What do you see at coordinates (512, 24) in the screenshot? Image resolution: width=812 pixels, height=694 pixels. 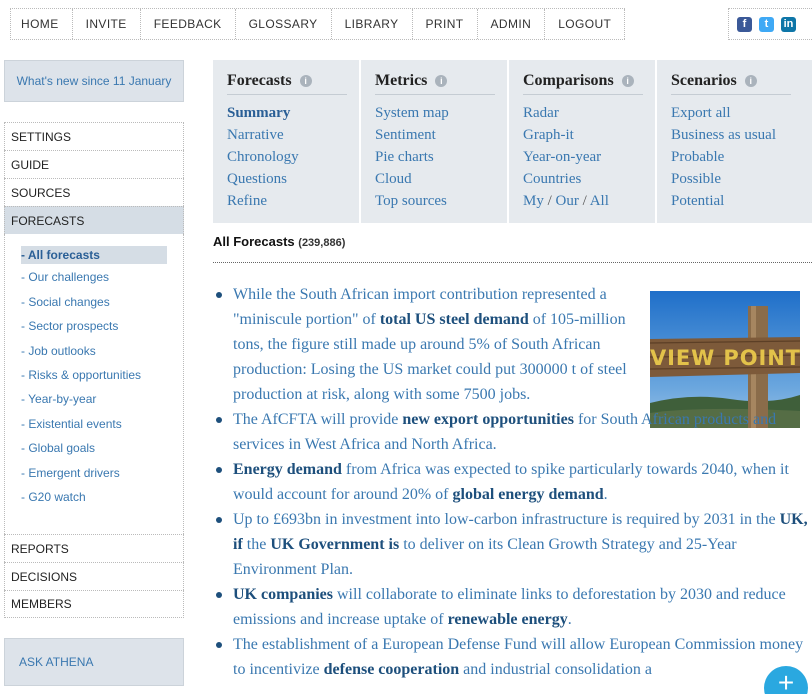 I see `nav-admin: ADMIN` at bounding box center [512, 24].